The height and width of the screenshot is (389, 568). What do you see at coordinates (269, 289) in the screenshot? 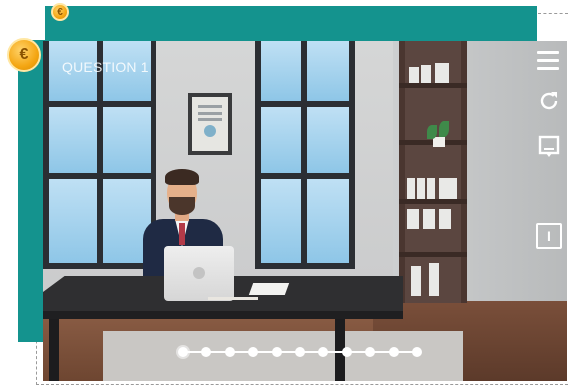
I see `paper` at bounding box center [269, 289].